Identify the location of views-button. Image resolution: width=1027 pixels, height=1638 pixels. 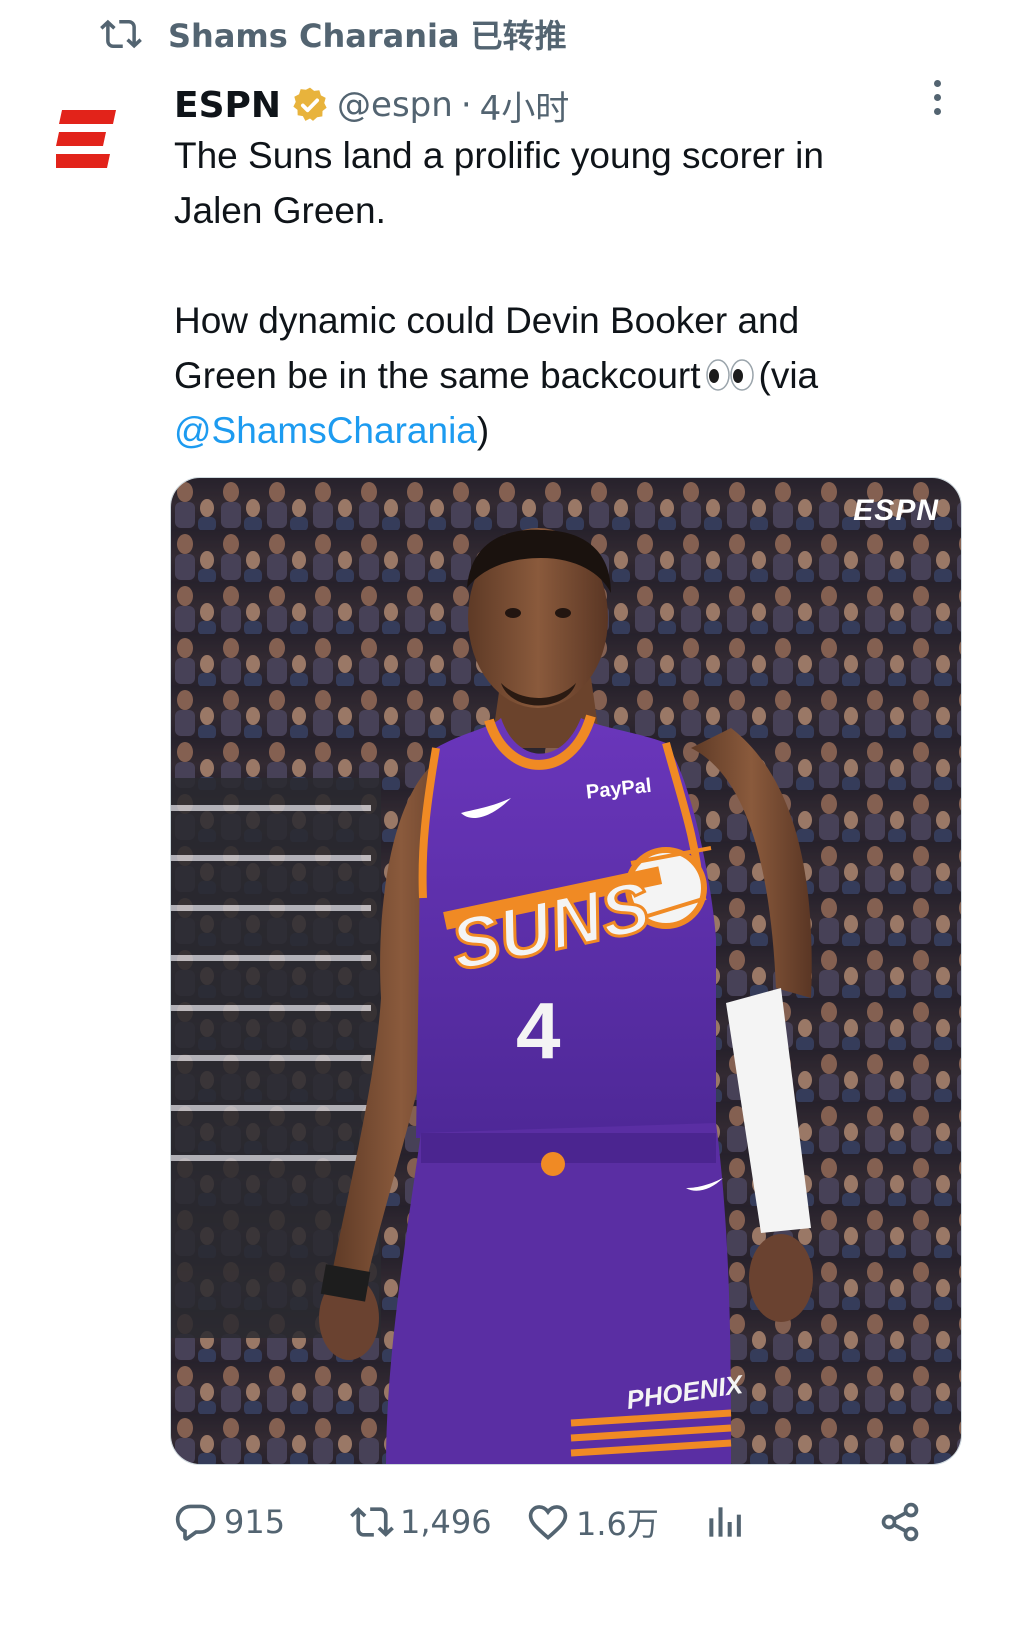
(724, 1522).